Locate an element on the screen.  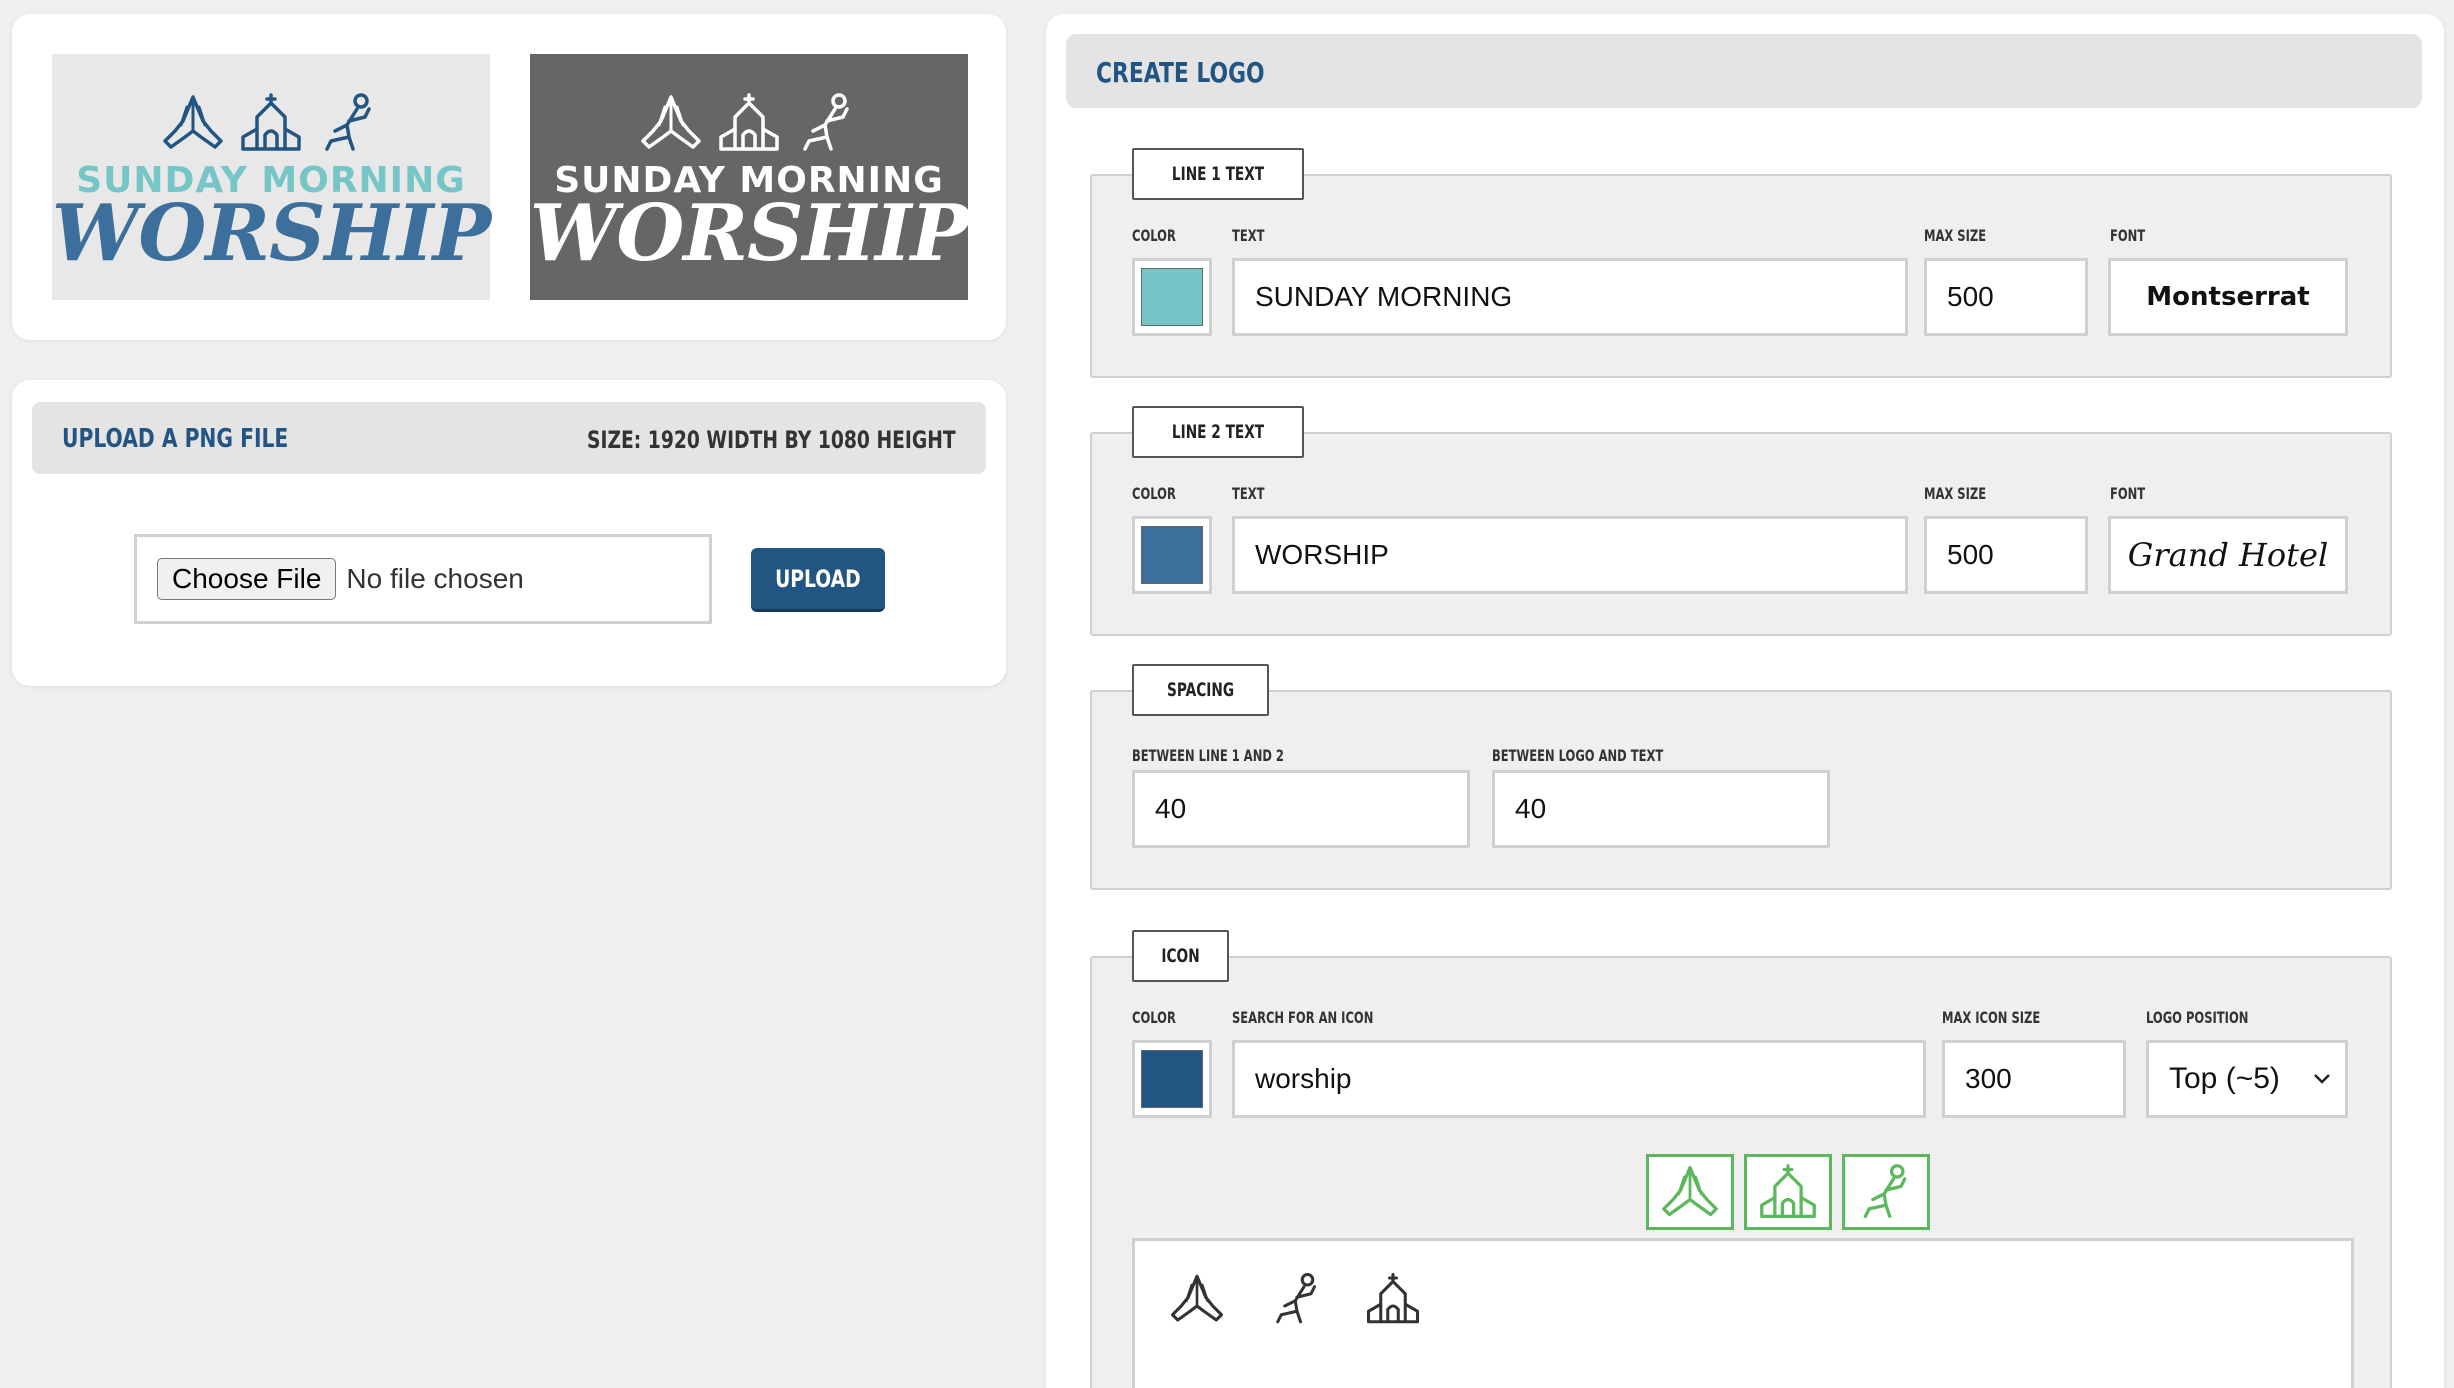
selected-icon-praying-hands is located at coordinates (1690, 1192).